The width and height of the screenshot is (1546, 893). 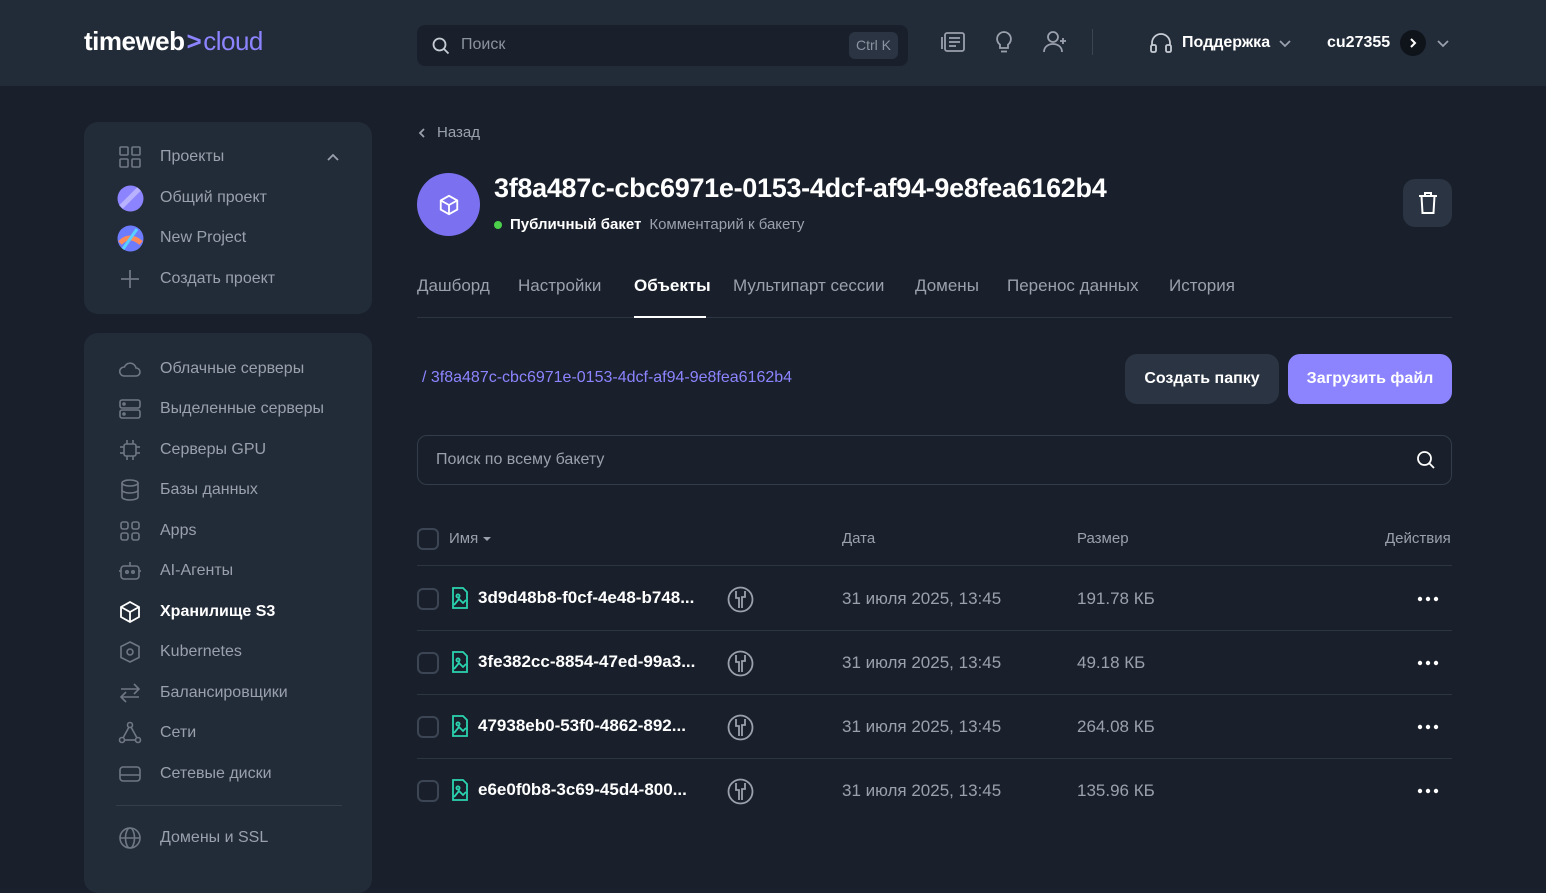 I want to click on tab-settings: Настройки, so click(x=559, y=286).